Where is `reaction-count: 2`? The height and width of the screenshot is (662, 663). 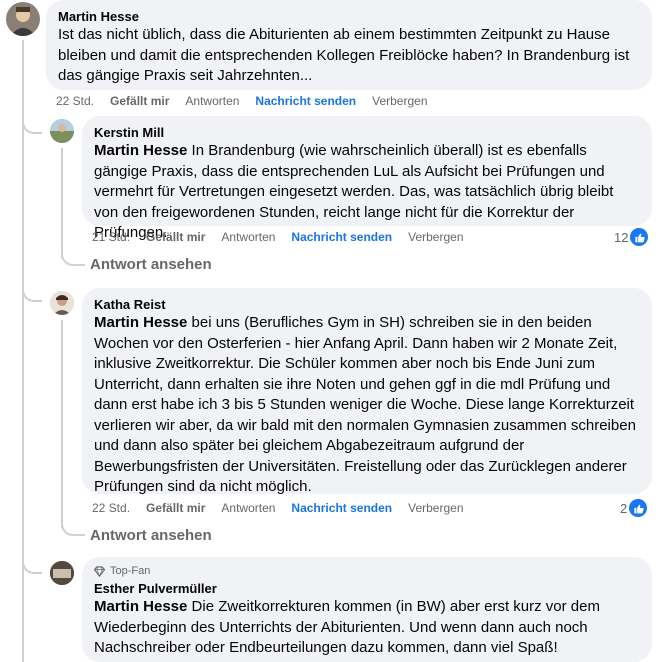 reaction-count: 2 is located at coordinates (624, 508).